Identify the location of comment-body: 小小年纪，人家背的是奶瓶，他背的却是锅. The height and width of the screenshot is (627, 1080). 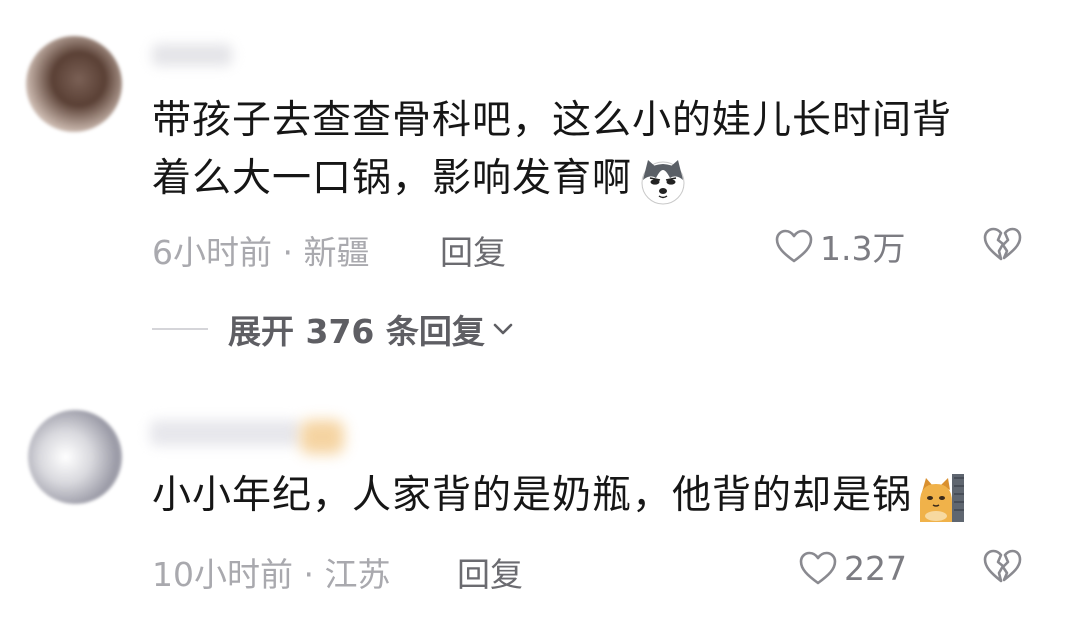
(592, 496).